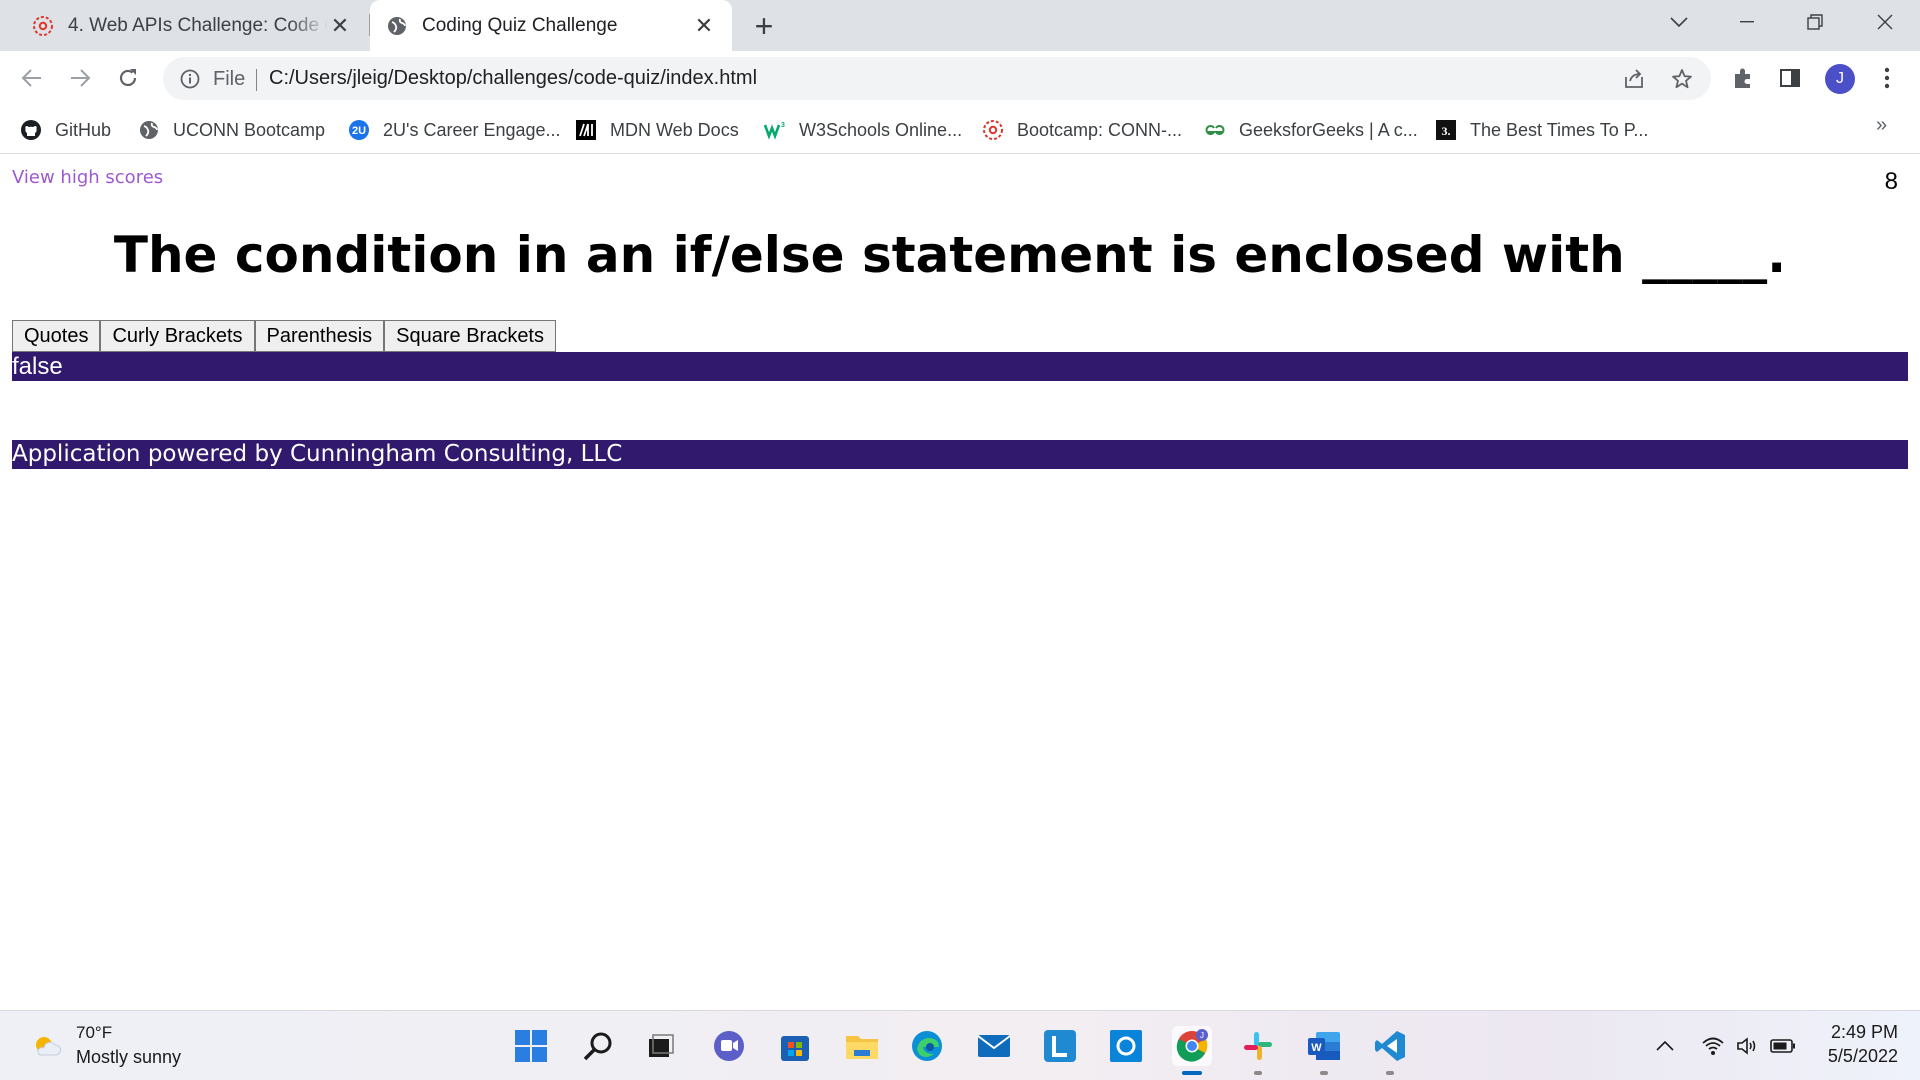 This screenshot has width=1920, height=1080. I want to click on weather-description: Mostly sunny, so click(128, 1057).